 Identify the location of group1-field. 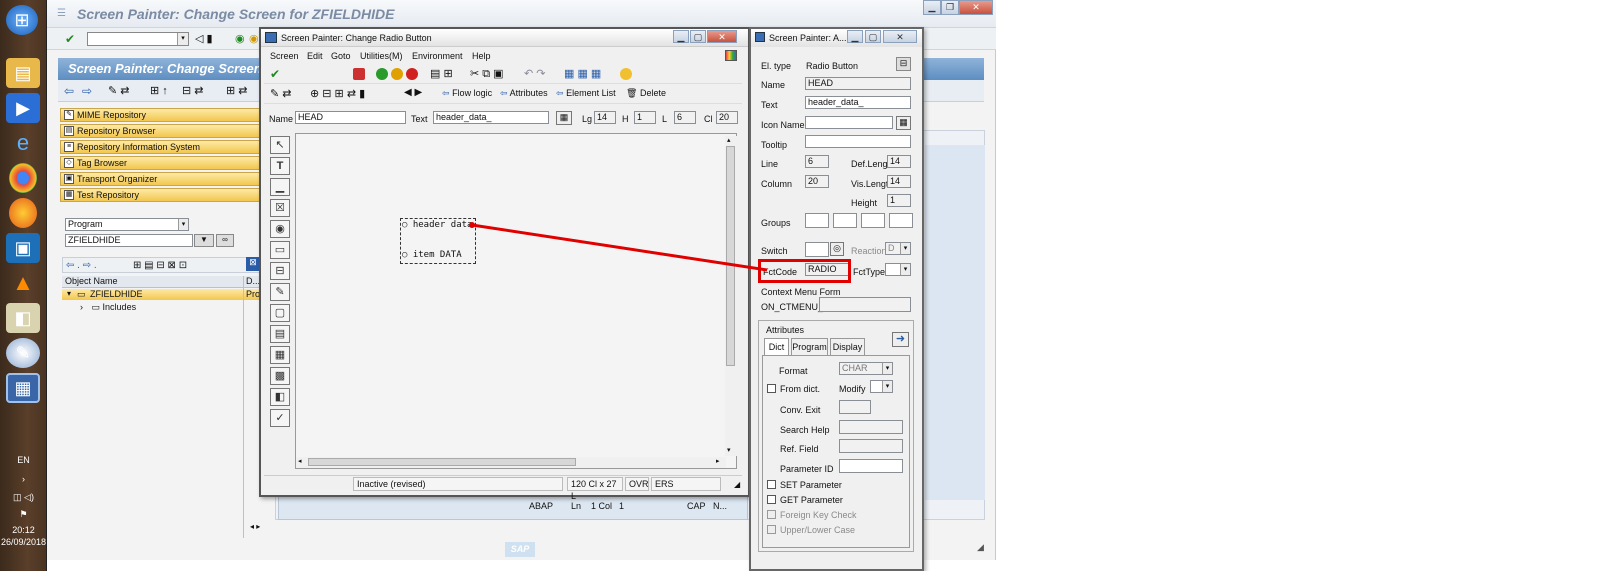
(817, 220).